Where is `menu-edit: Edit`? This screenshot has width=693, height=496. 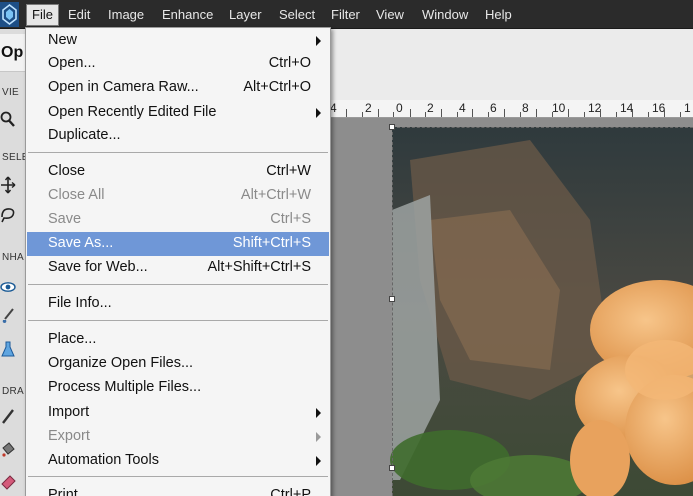 menu-edit: Edit is located at coordinates (79, 15).